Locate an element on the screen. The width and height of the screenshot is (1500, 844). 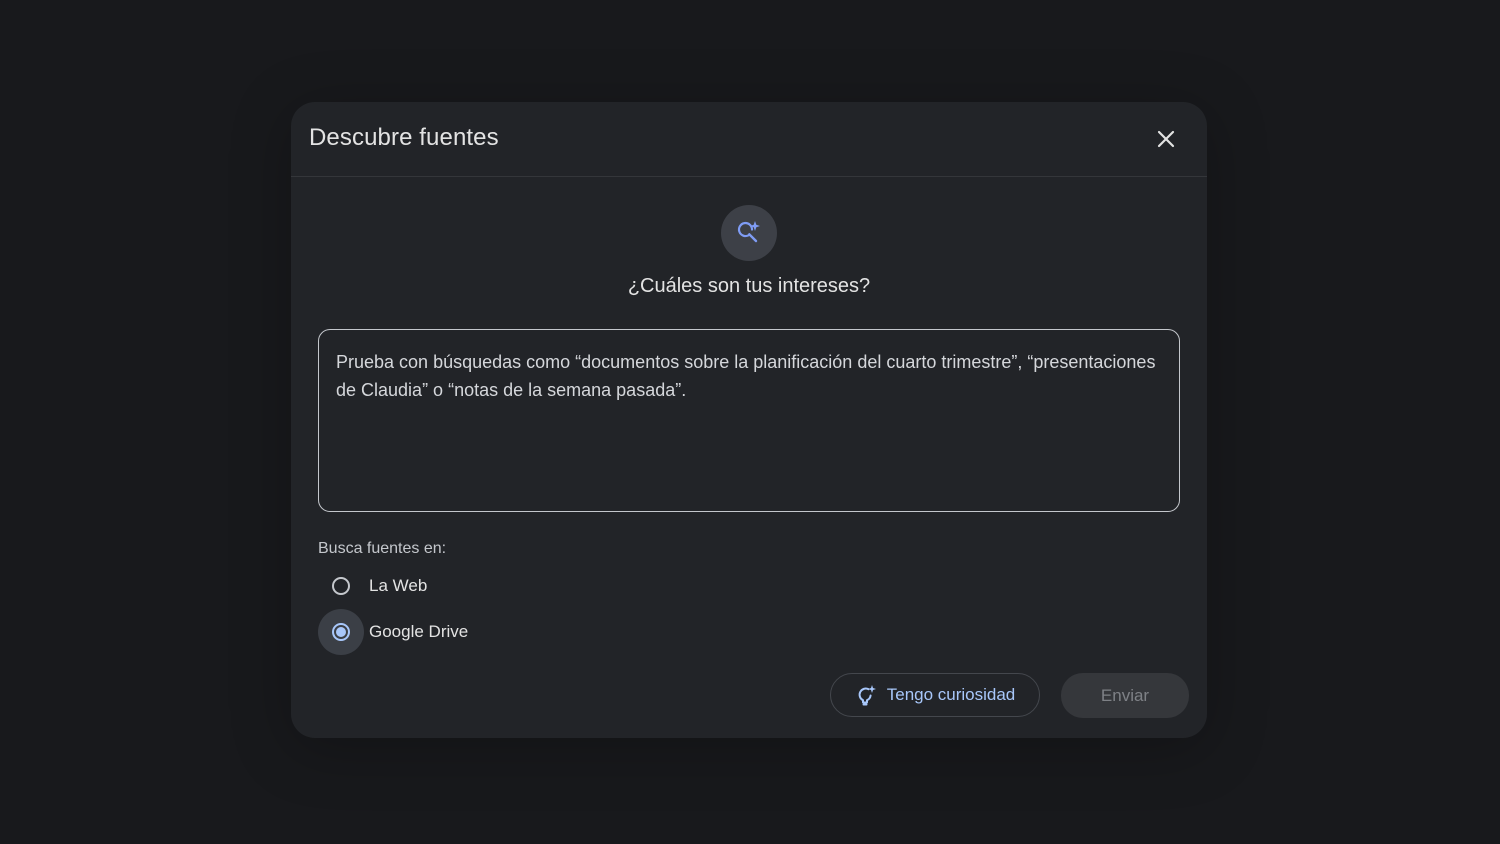
radio-drive-label: Google Drive is located at coordinates (418, 632).